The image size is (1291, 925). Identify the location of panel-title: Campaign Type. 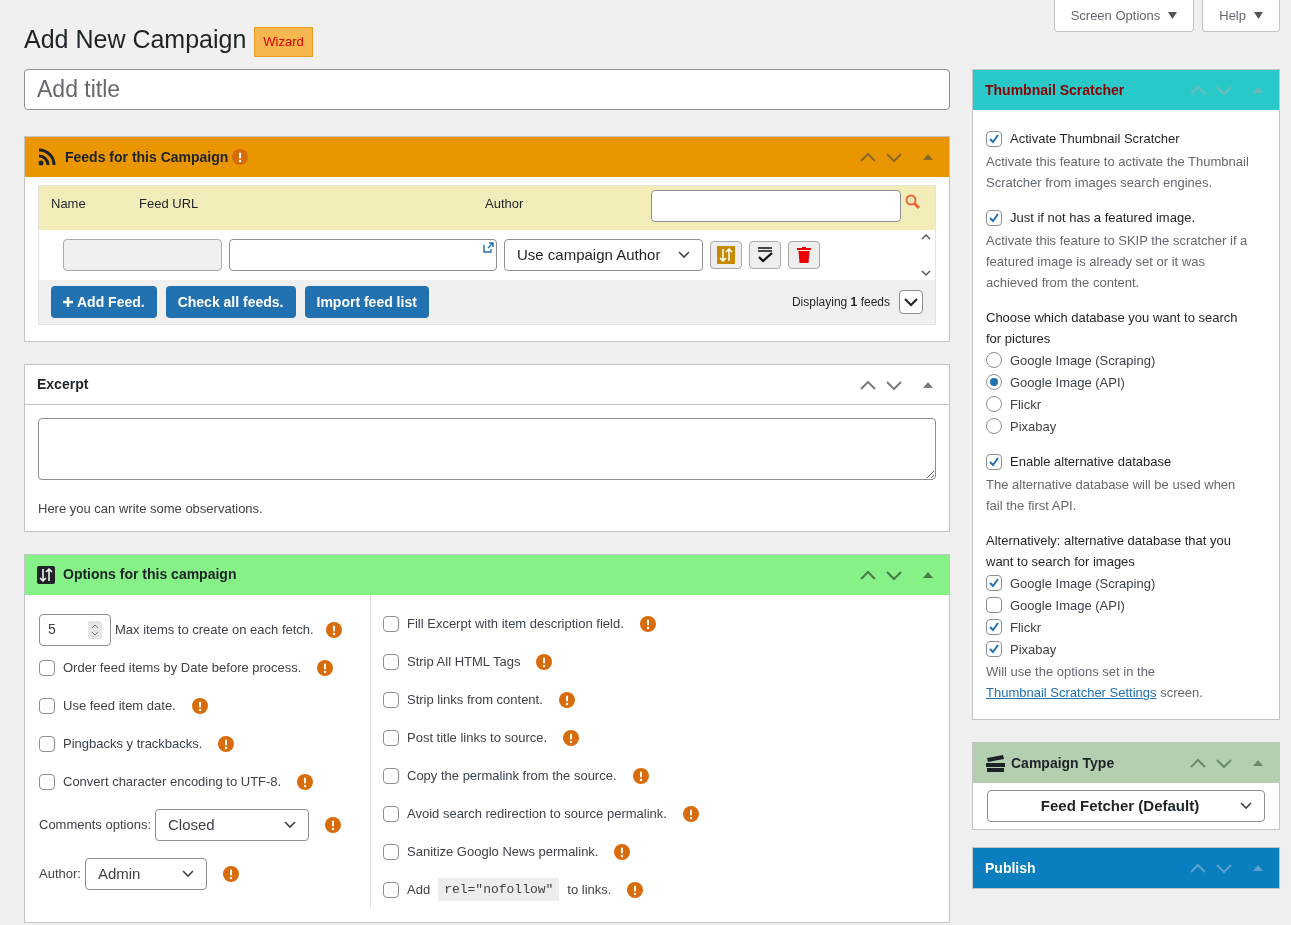
(1063, 763).